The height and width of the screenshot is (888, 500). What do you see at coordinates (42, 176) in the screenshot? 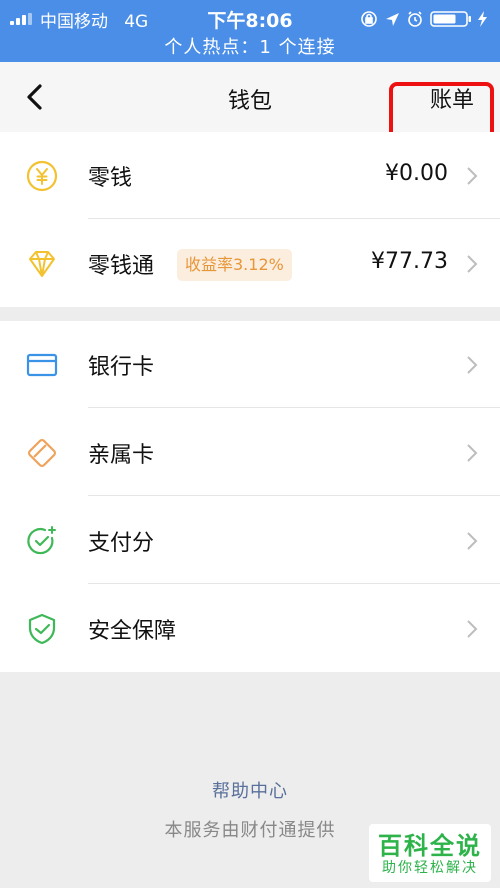
I see `yuan-coin-icon` at bounding box center [42, 176].